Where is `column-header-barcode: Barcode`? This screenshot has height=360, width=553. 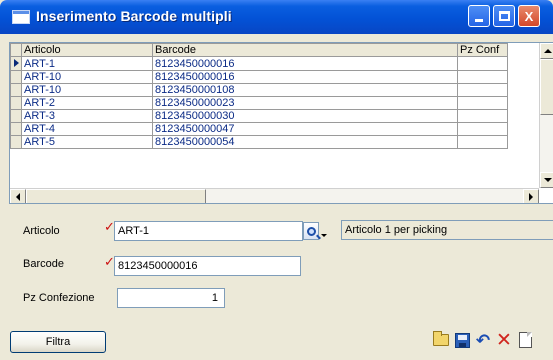
column-header-barcode: Barcode is located at coordinates (305, 50).